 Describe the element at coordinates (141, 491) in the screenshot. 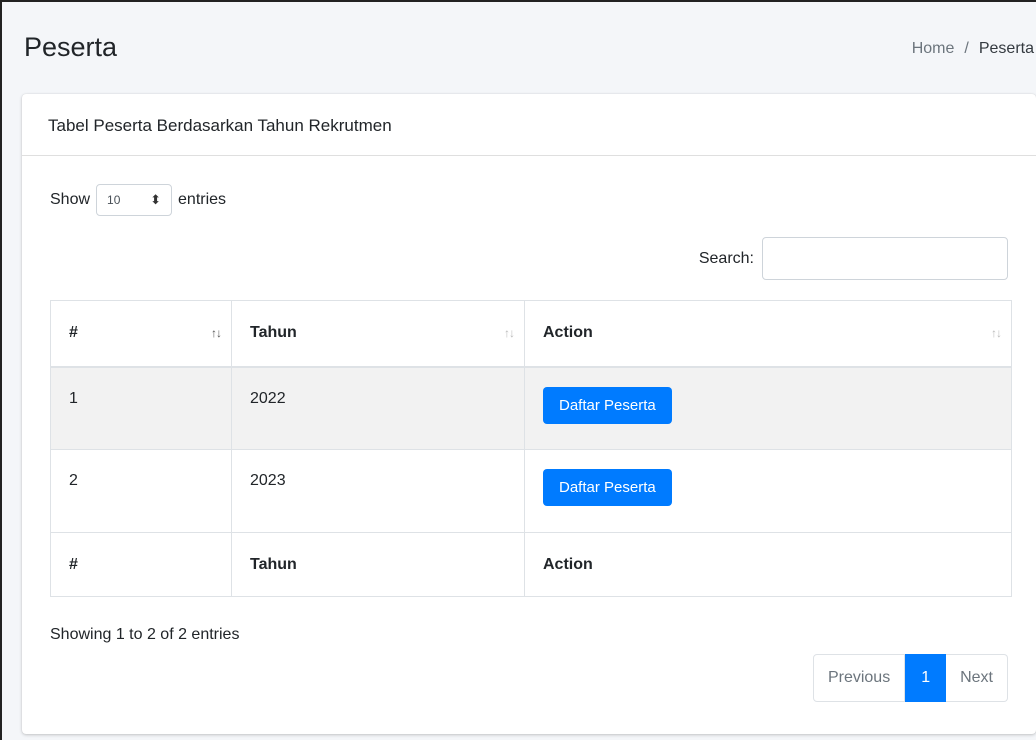

I see `cell-number: 2` at that location.